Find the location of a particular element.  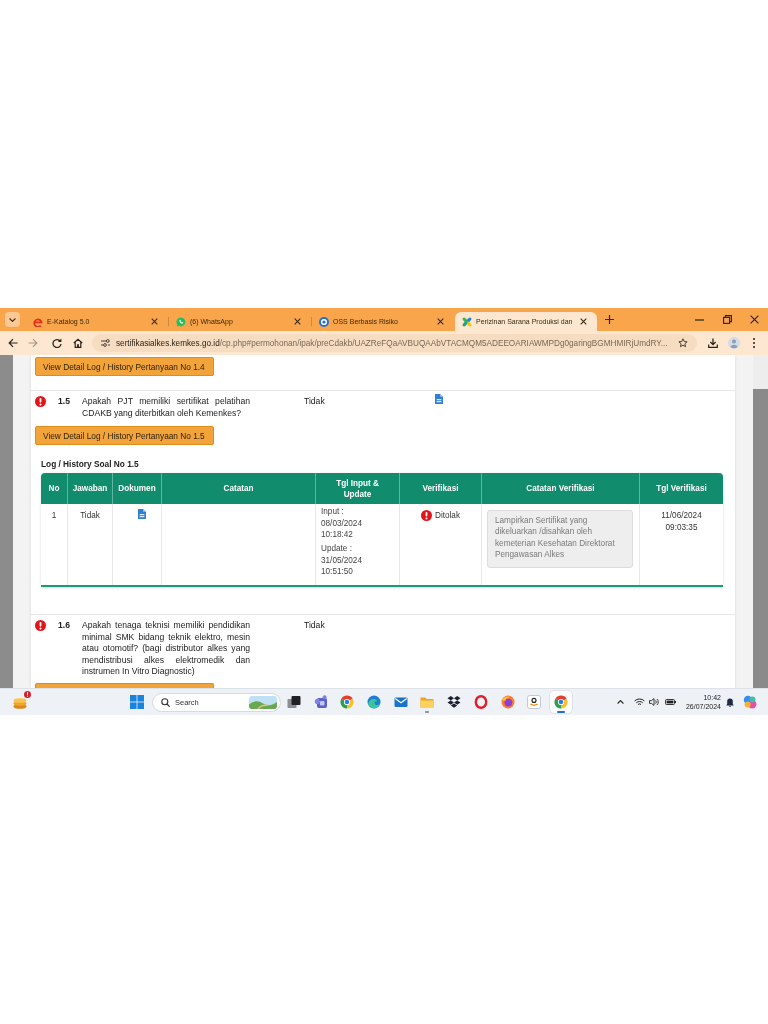

alert-badge-icon is located at coordinates (27, 694).